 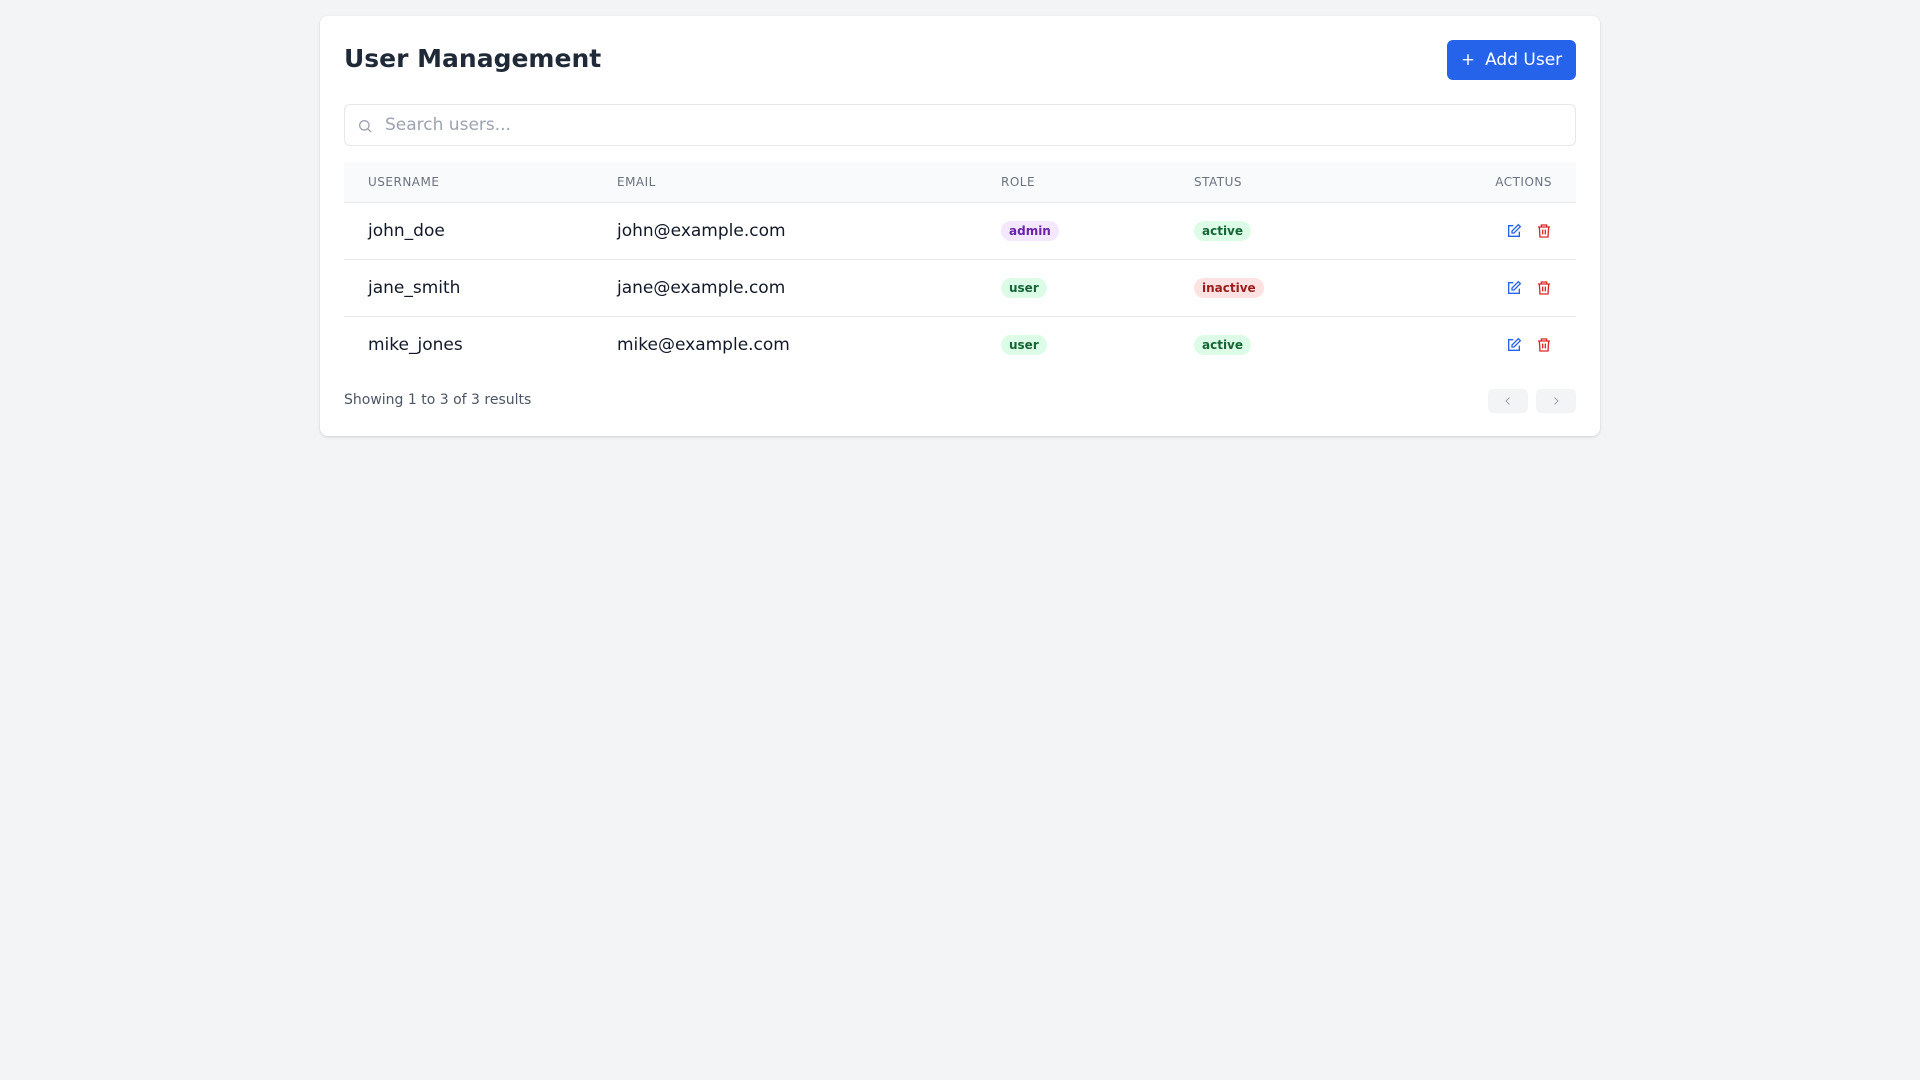 I want to click on status-badge: inactive, so click(x=1229, y=288).